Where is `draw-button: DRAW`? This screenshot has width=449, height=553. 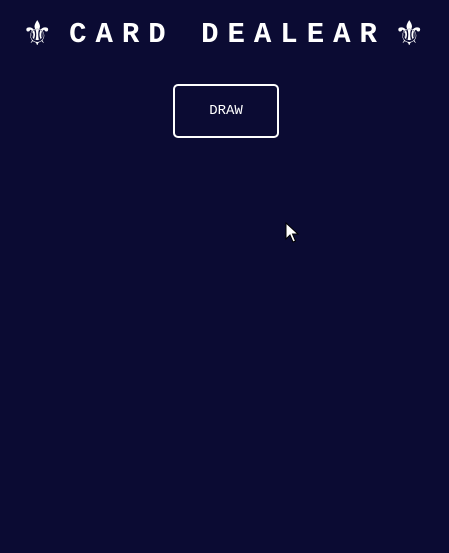 draw-button: DRAW is located at coordinates (226, 111).